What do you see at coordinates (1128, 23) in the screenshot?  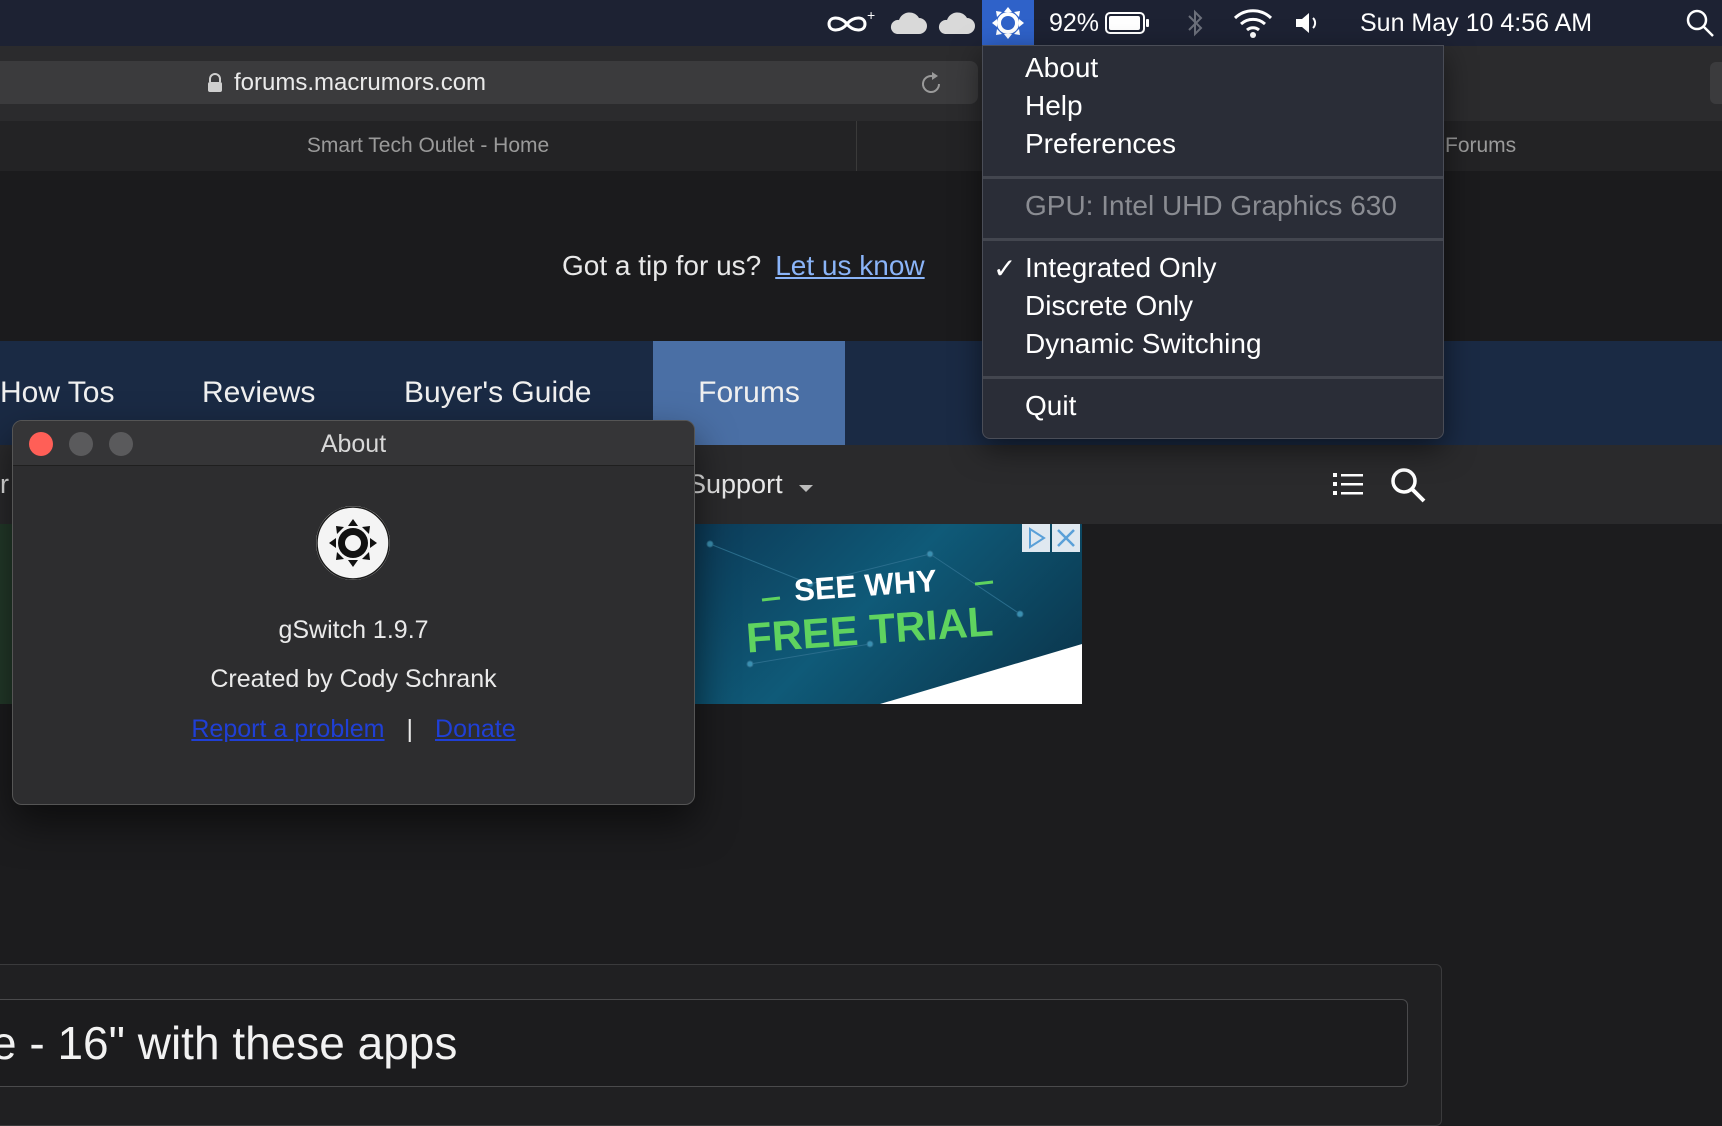 I see `battery-icon` at bounding box center [1128, 23].